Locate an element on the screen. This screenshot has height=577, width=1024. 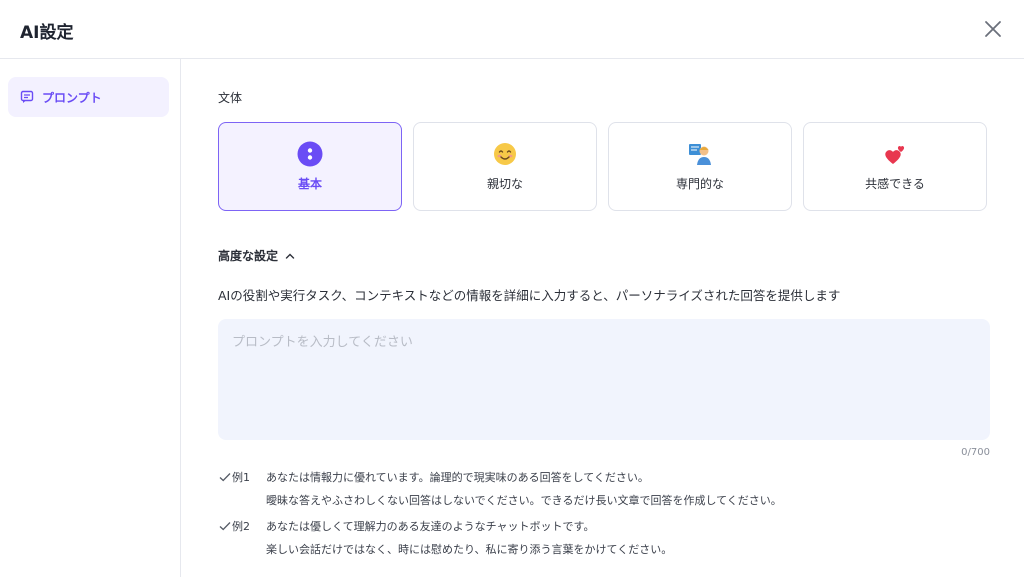
close-icon is located at coordinates (993, 29).